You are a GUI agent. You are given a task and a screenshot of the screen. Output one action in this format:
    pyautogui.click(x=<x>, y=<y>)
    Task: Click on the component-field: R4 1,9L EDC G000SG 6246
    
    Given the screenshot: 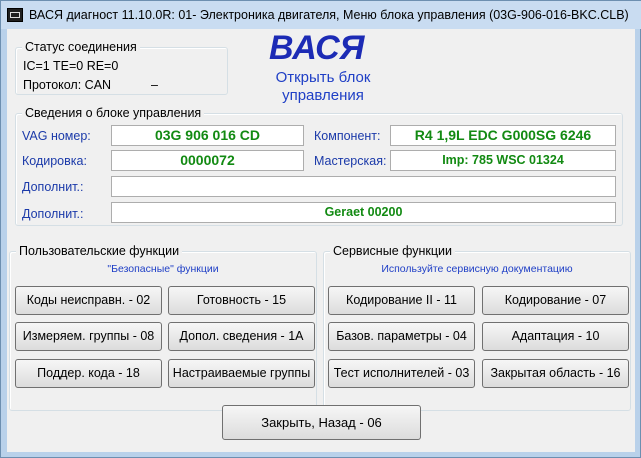 What is the action you would take?
    pyautogui.click(x=503, y=135)
    